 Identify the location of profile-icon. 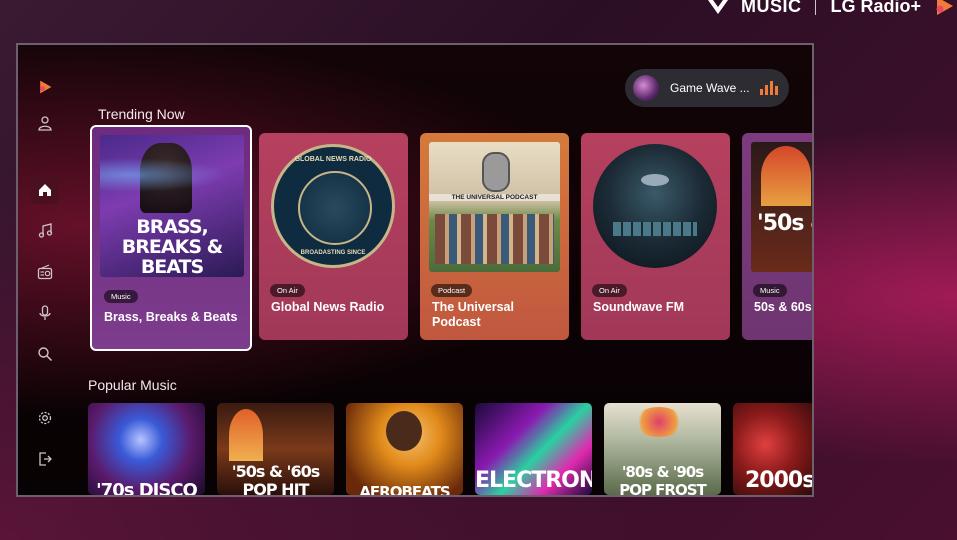
(45, 123).